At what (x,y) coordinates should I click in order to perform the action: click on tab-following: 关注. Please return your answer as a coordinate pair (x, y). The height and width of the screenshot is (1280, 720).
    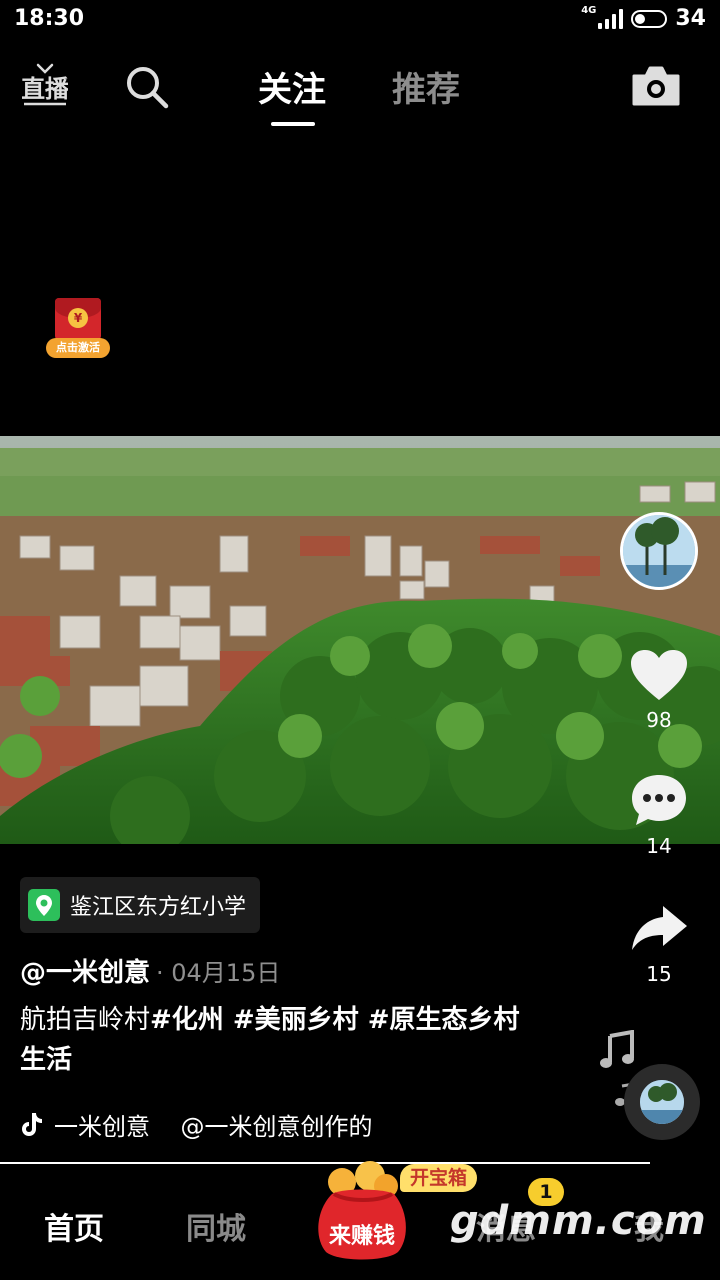
    Looking at the image, I should click on (292, 86).